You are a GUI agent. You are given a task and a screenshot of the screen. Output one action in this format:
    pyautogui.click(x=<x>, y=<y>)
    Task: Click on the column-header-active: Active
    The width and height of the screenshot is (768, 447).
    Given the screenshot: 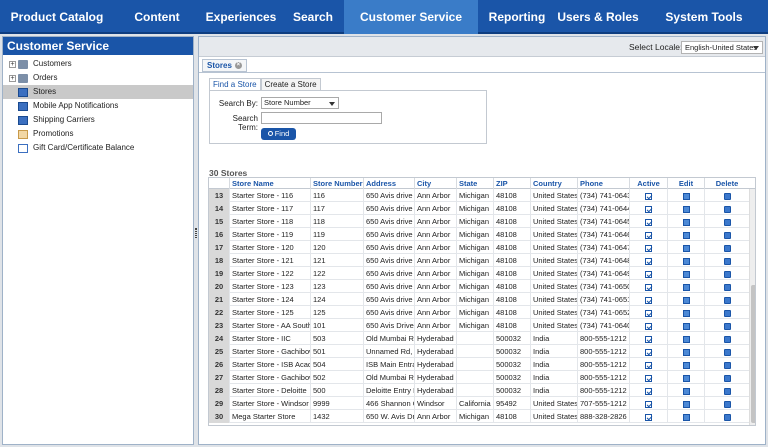 What is the action you would take?
    pyautogui.click(x=648, y=183)
    